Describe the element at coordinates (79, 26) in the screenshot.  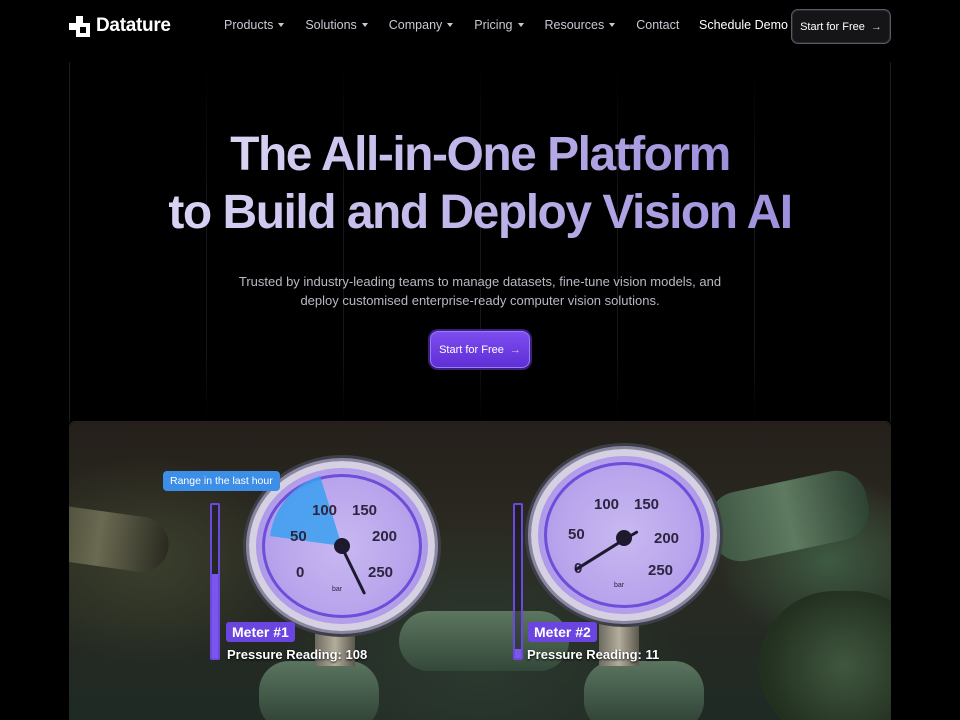
I see `datature-logo-icon` at that location.